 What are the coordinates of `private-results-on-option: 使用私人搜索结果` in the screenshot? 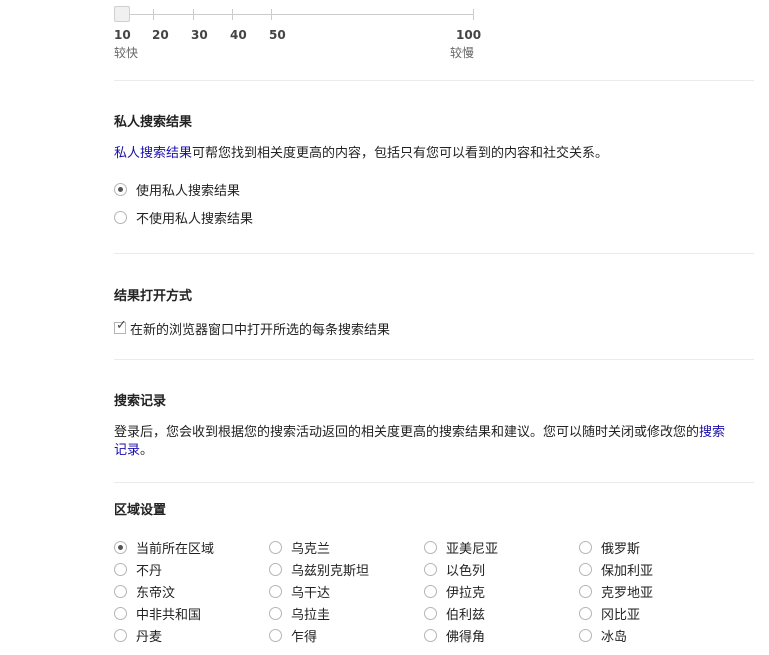 It's located at (177, 189).